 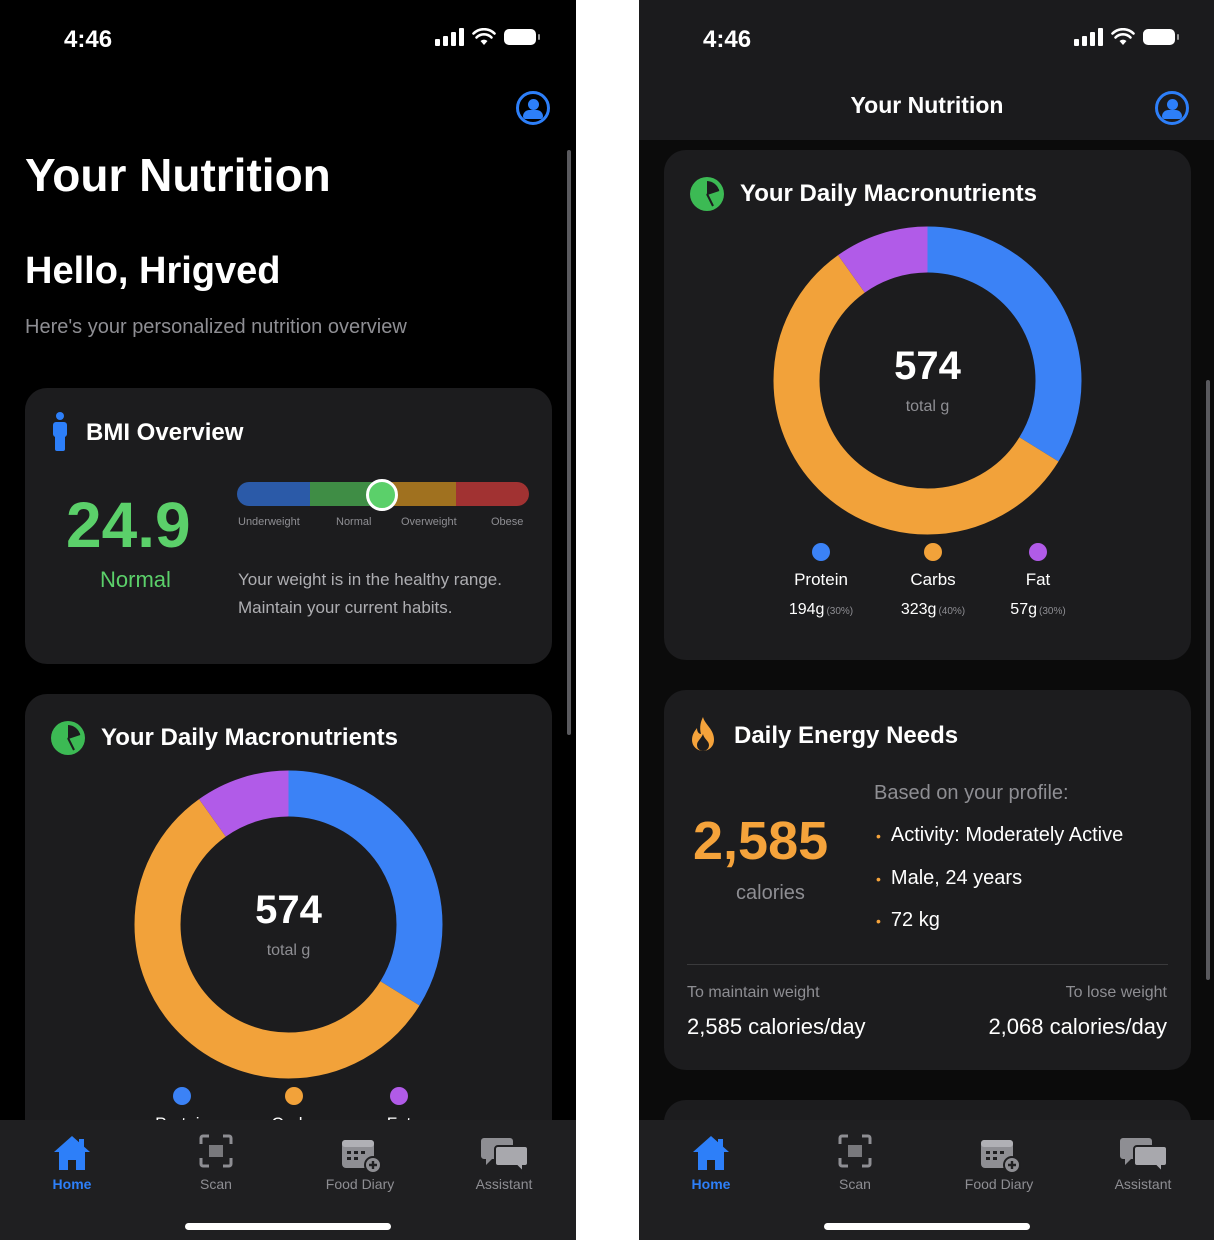 I want to click on fat-label: Fat, so click(x=1038, y=579).